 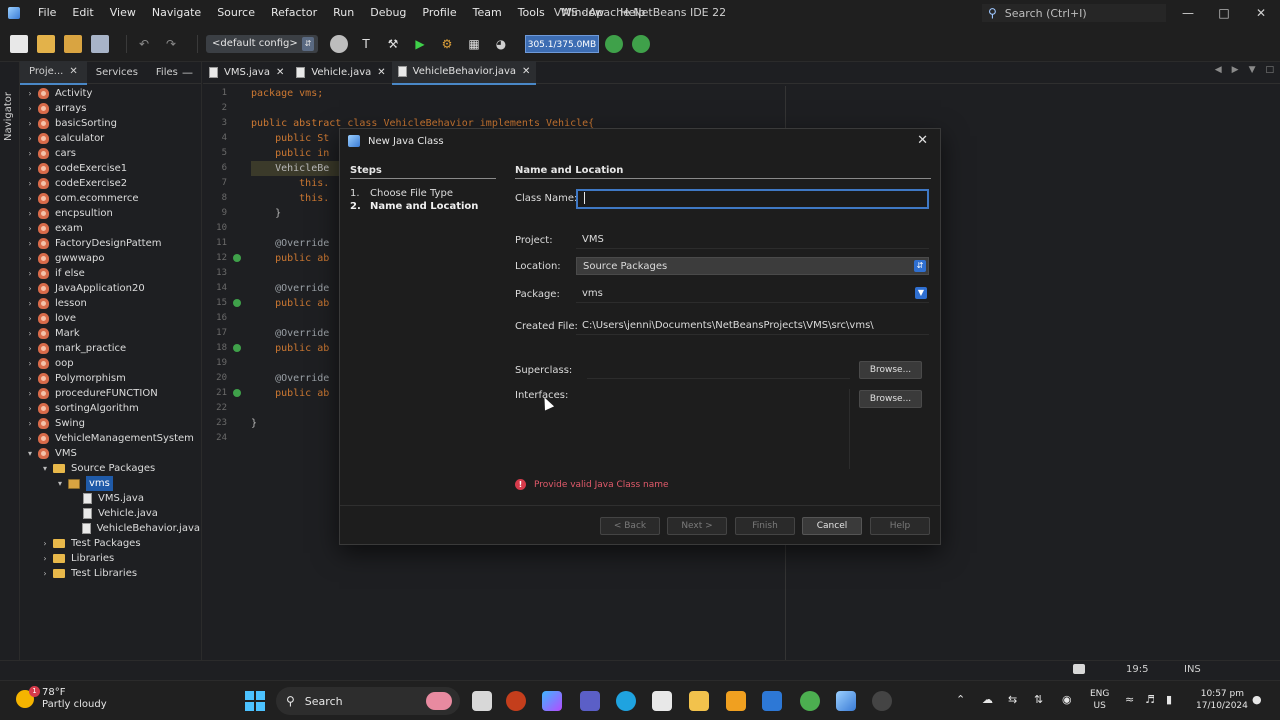 I want to click on tree-node: › mark_practice, so click(x=110, y=348).